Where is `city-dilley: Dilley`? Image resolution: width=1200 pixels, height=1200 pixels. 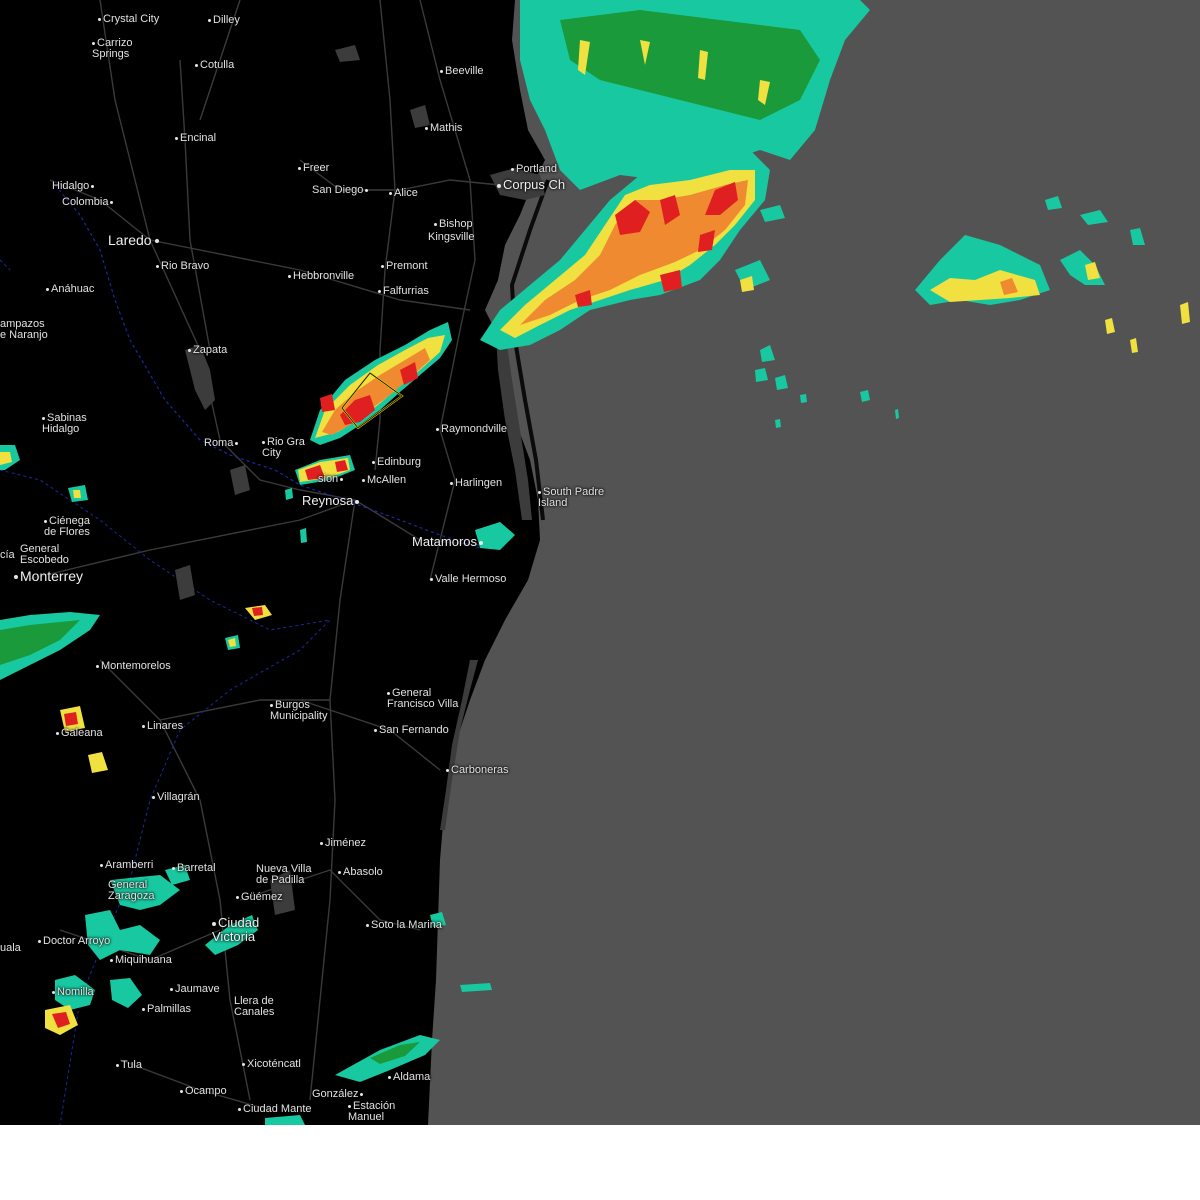
city-dilley: Dilley is located at coordinates (224, 20).